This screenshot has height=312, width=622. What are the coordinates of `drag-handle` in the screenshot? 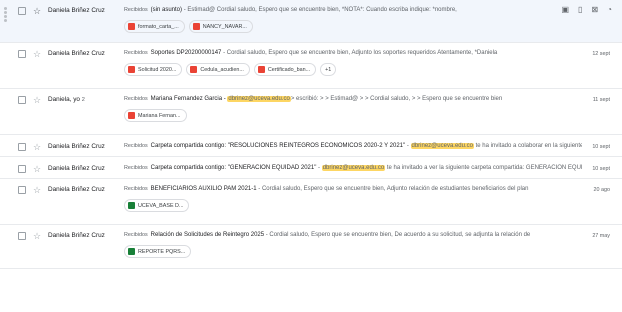 It's located at (6, 16).